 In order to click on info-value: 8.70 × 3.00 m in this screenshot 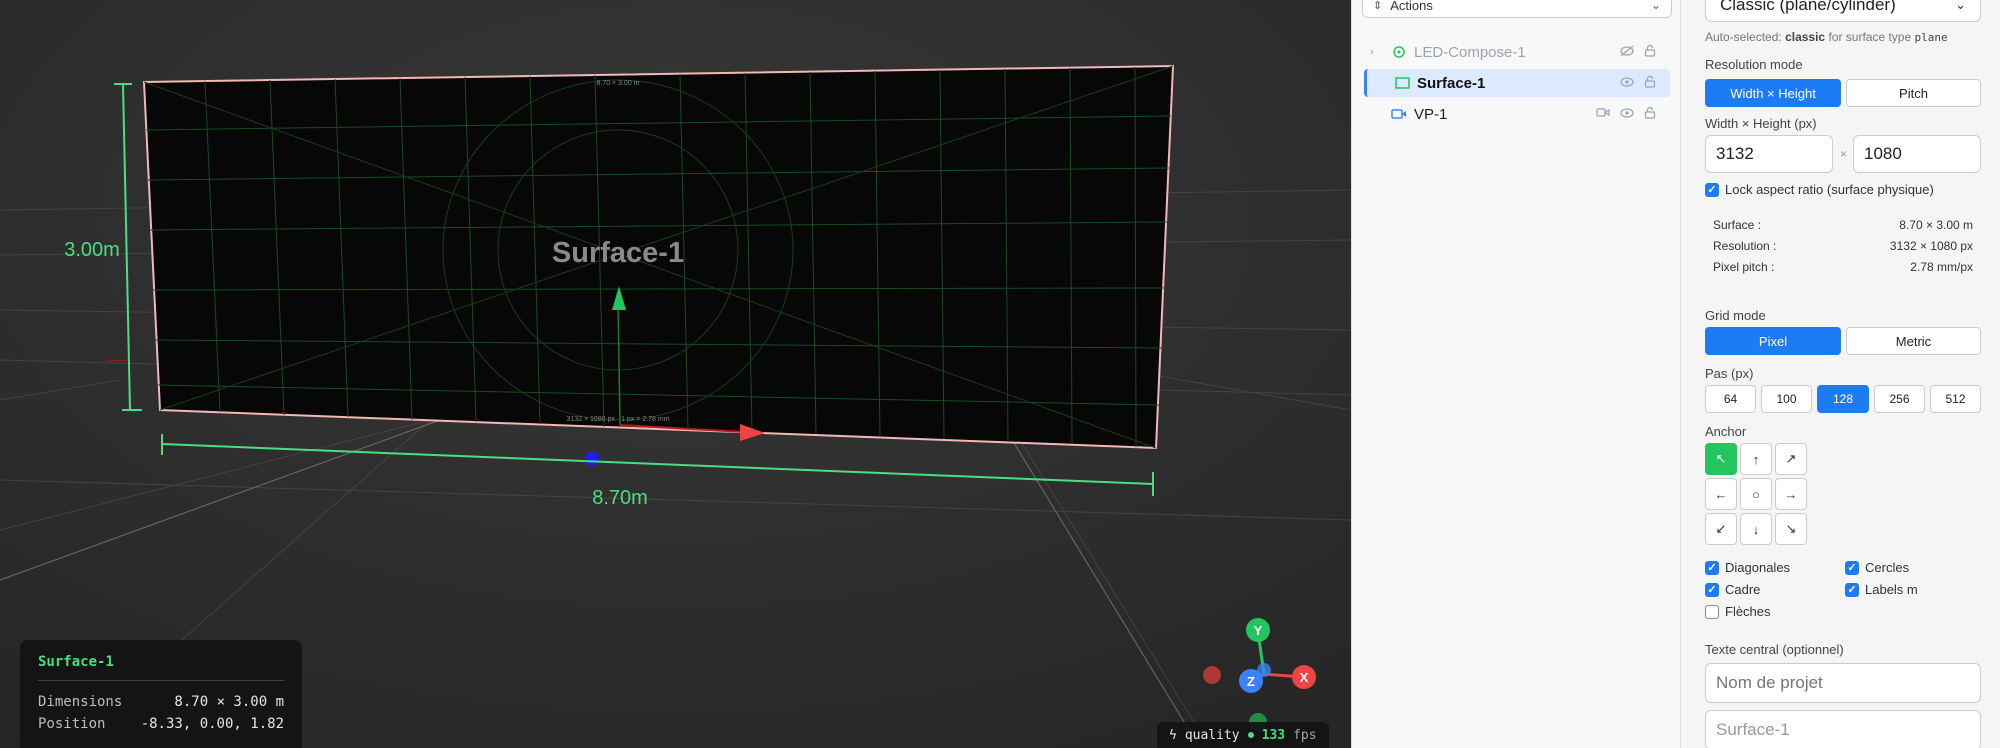, I will do `click(229, 702)`.